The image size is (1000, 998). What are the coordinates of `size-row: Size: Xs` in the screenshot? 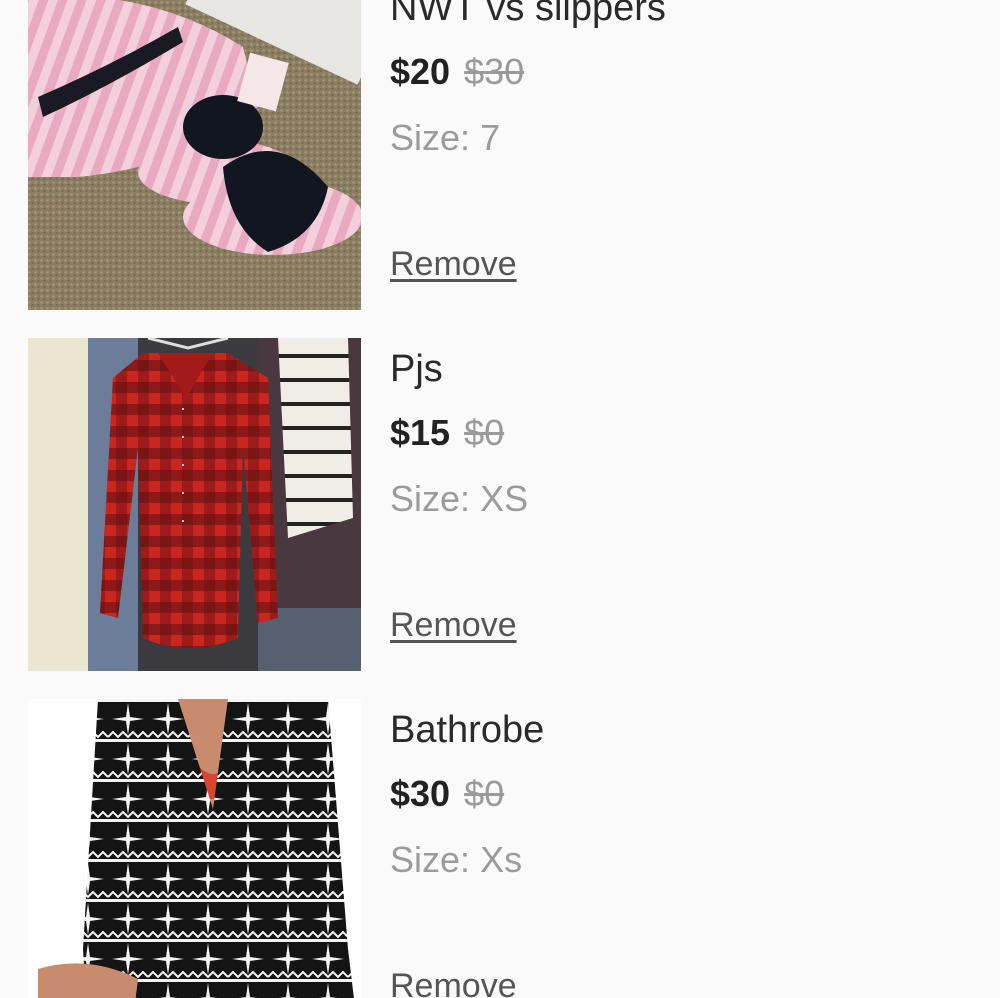 It's located at (456, 860).